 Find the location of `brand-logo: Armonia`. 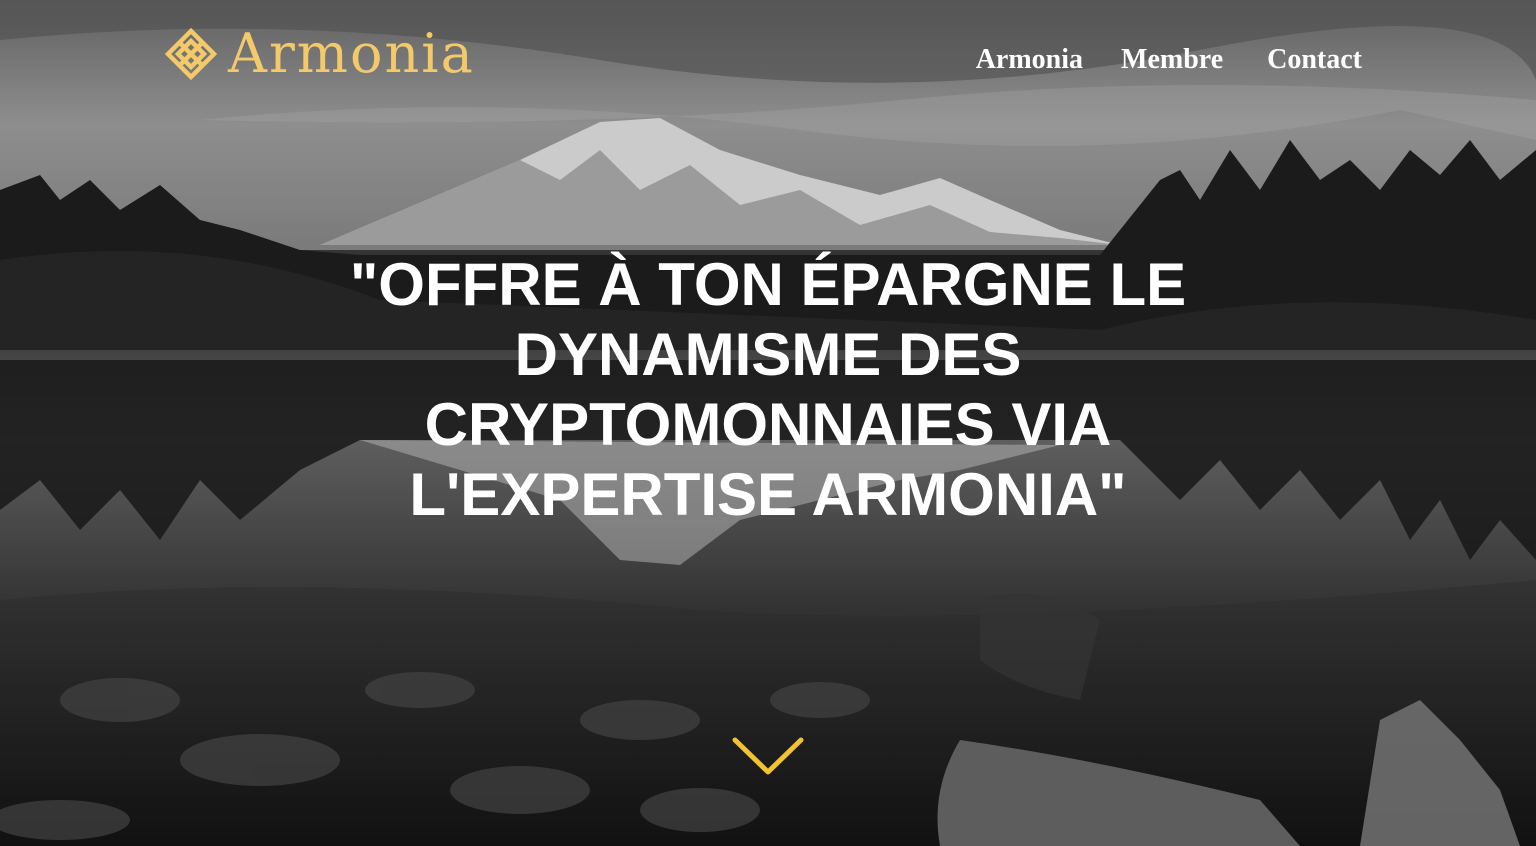

brand-logo: Armonia is located at coordinates (319, 54).